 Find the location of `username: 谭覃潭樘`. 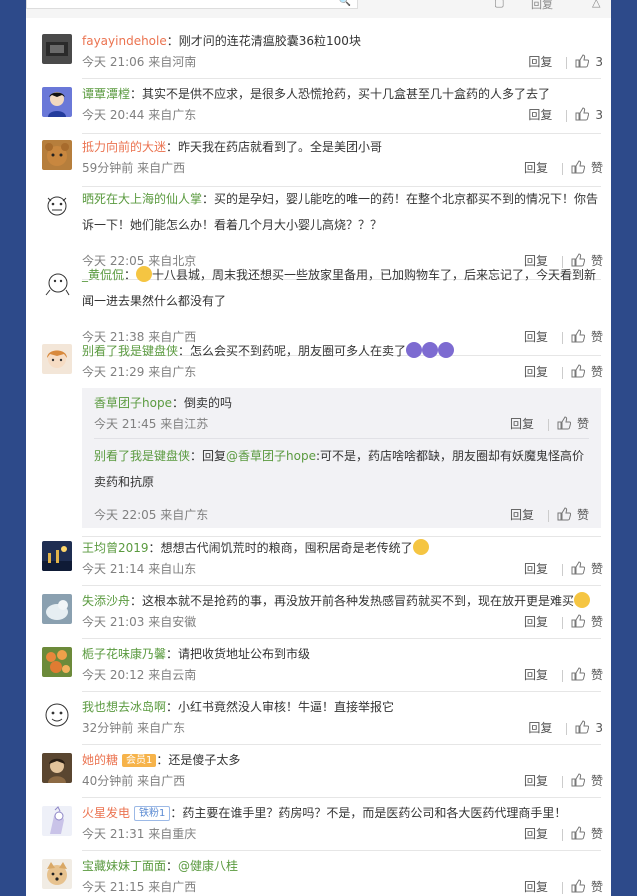

username: 谭覃潭樘 is located at coordinates (106, 94).